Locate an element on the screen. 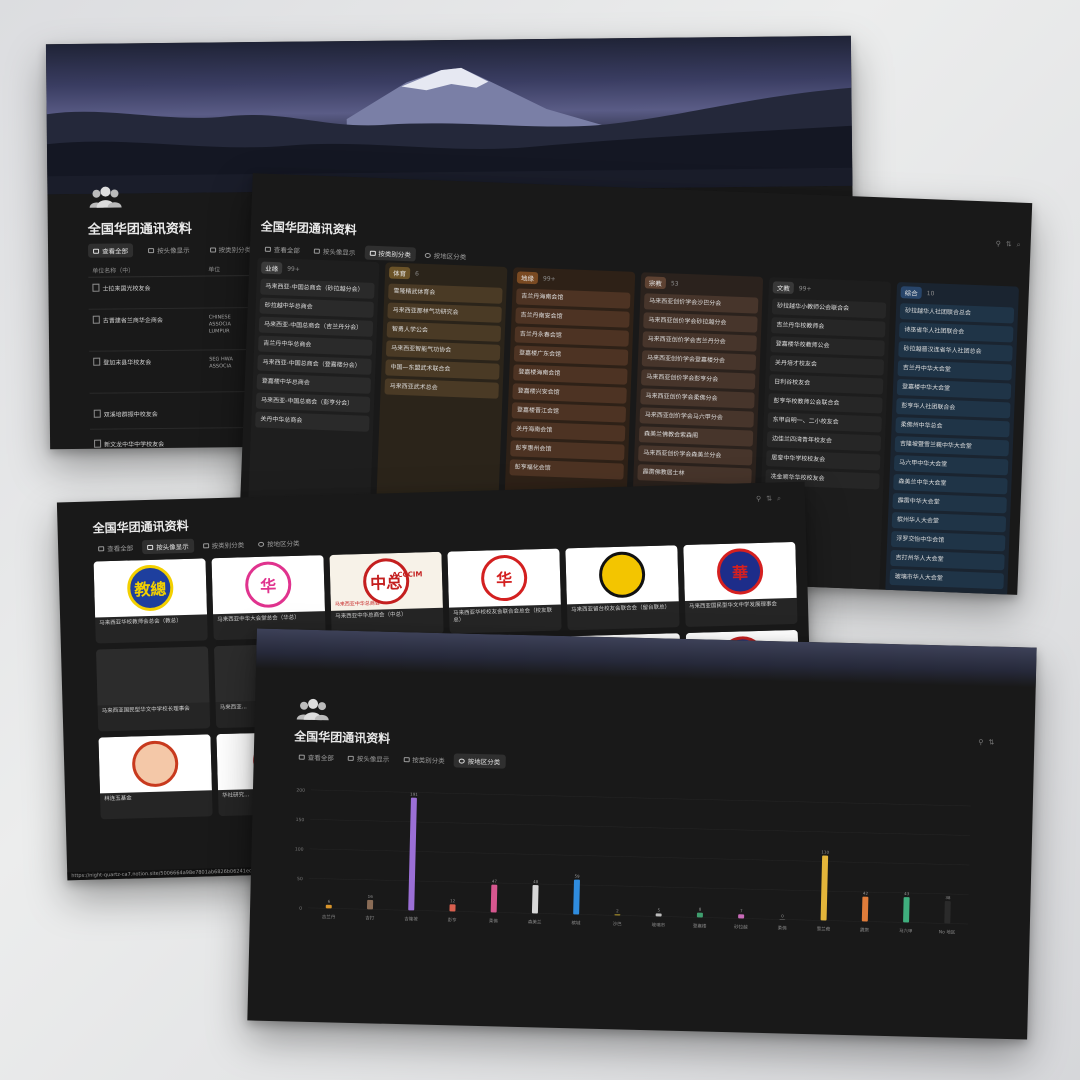 Image resolution: width=1080 pixels, height=1080 pixels. board-card: 关丹中华总商会 is located at coordinates (312, 421).